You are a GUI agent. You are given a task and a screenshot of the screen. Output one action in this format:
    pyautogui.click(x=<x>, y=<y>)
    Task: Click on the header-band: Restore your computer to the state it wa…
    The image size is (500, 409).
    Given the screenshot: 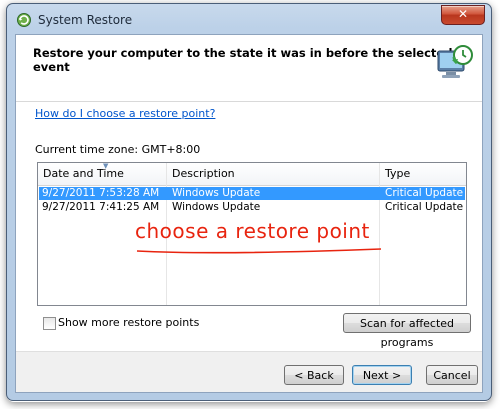 What is the action you would take?
    pyautogui.click(x=249, y=64)
    